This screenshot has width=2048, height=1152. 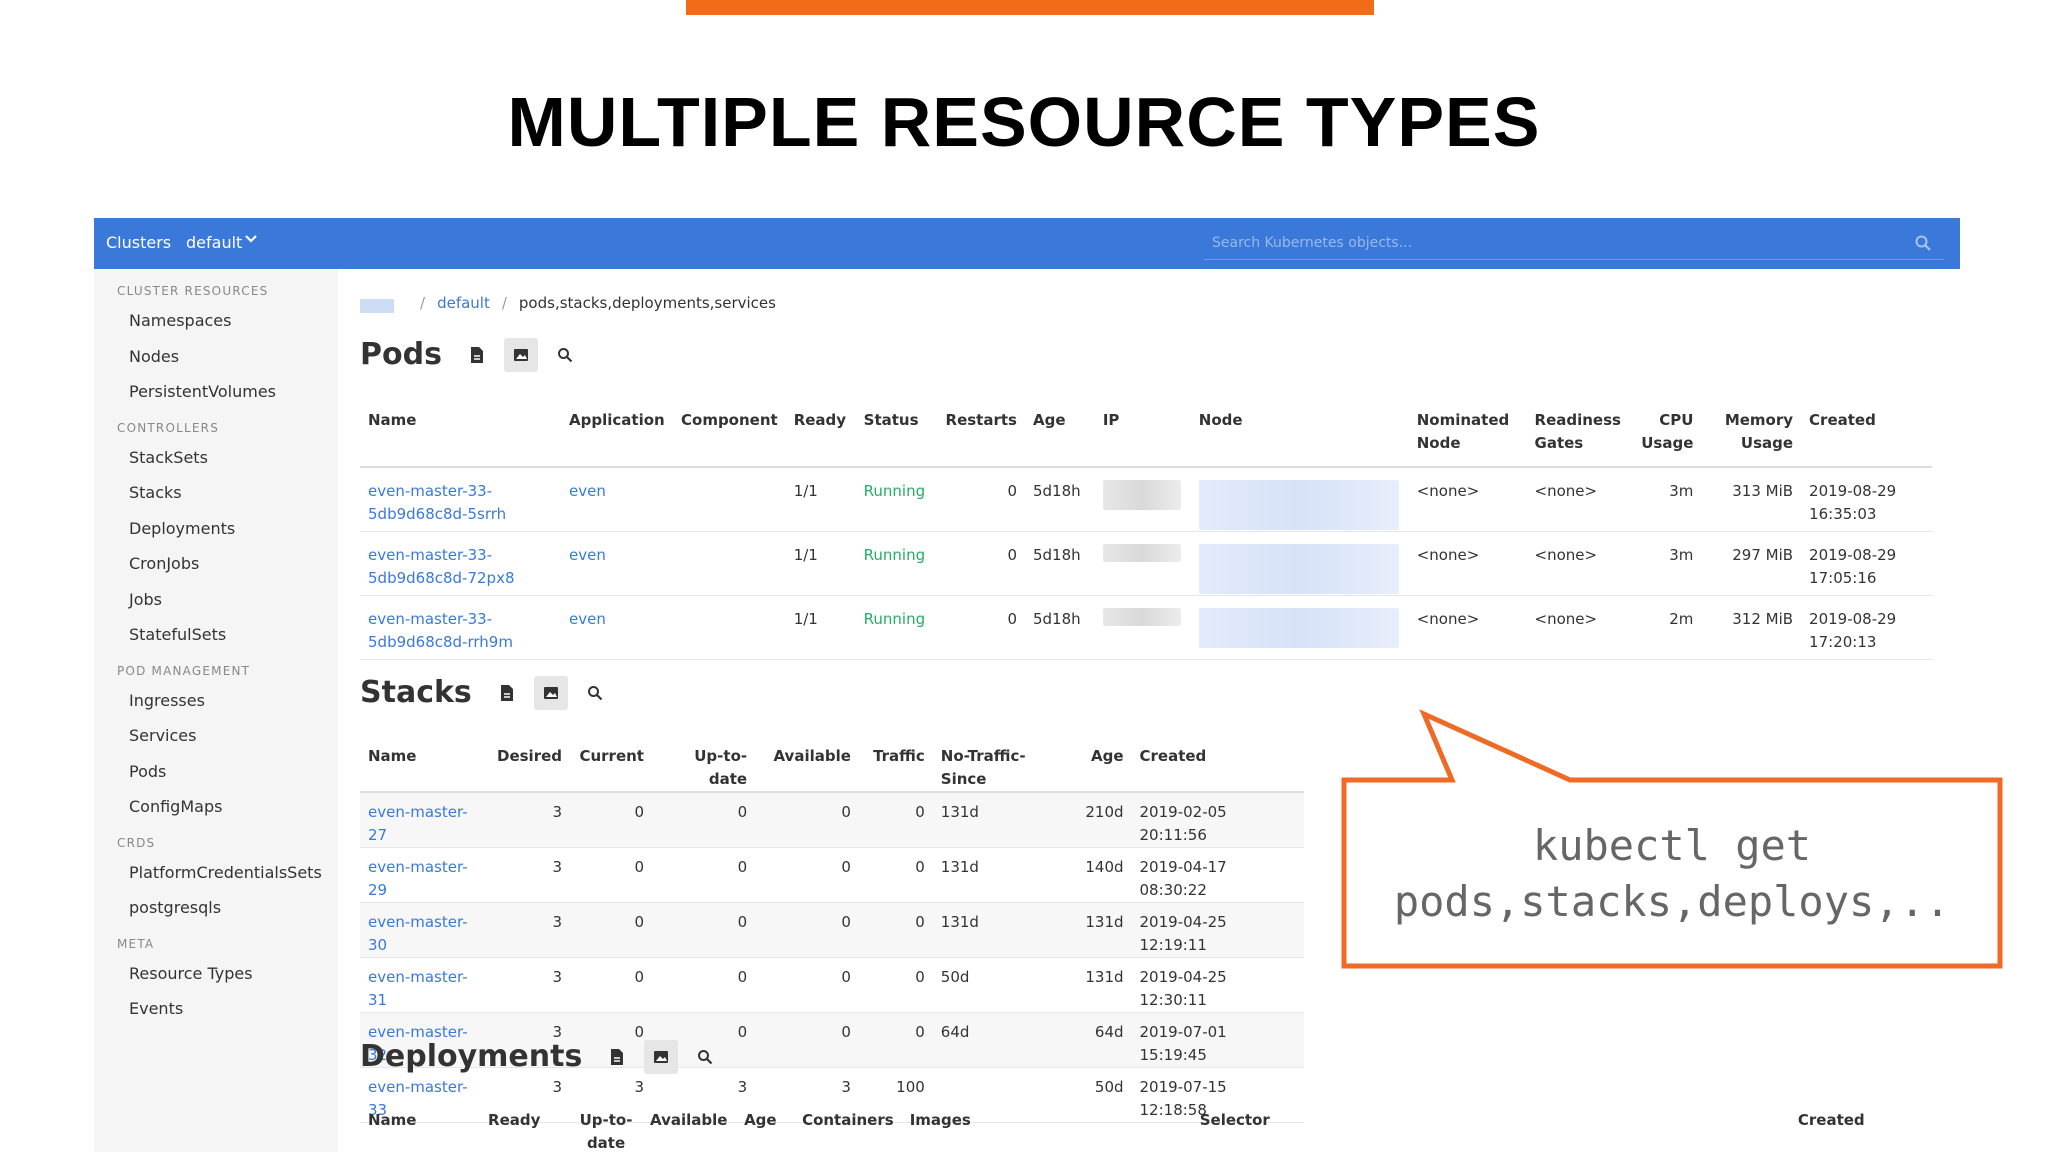 What do you see at coordinates (463, 303) in the screenshot?
I see `breadcrumb-namespace-link: default` at bounding box center [463, 303].